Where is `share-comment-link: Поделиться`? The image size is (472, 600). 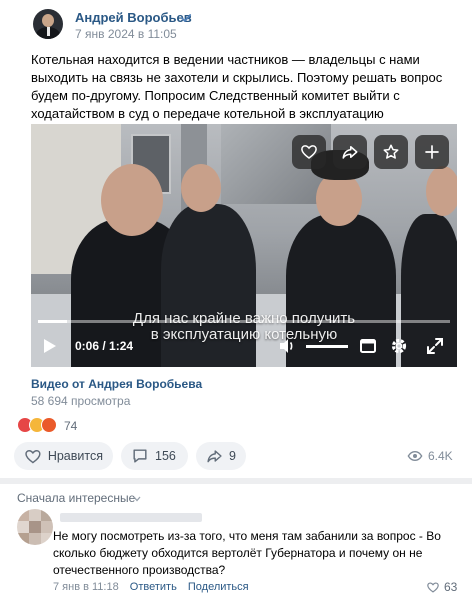
share-comment-link: Поделиться is located at coordinates (218, 587).